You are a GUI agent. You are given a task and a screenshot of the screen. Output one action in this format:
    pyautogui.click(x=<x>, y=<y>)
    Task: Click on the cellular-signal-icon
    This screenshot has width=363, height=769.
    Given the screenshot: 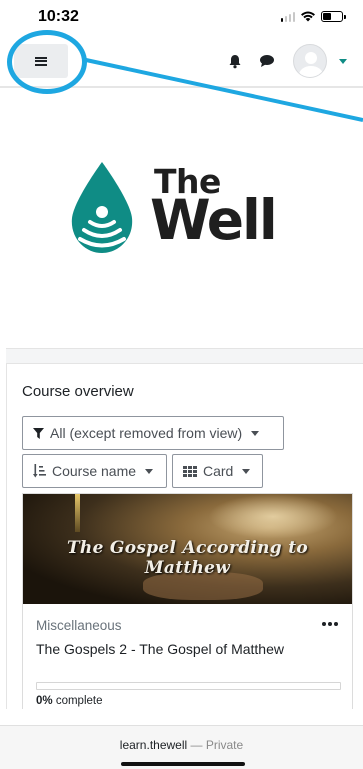 What is the action you would take?
    pyautogui.click(x=287, y=16)
    